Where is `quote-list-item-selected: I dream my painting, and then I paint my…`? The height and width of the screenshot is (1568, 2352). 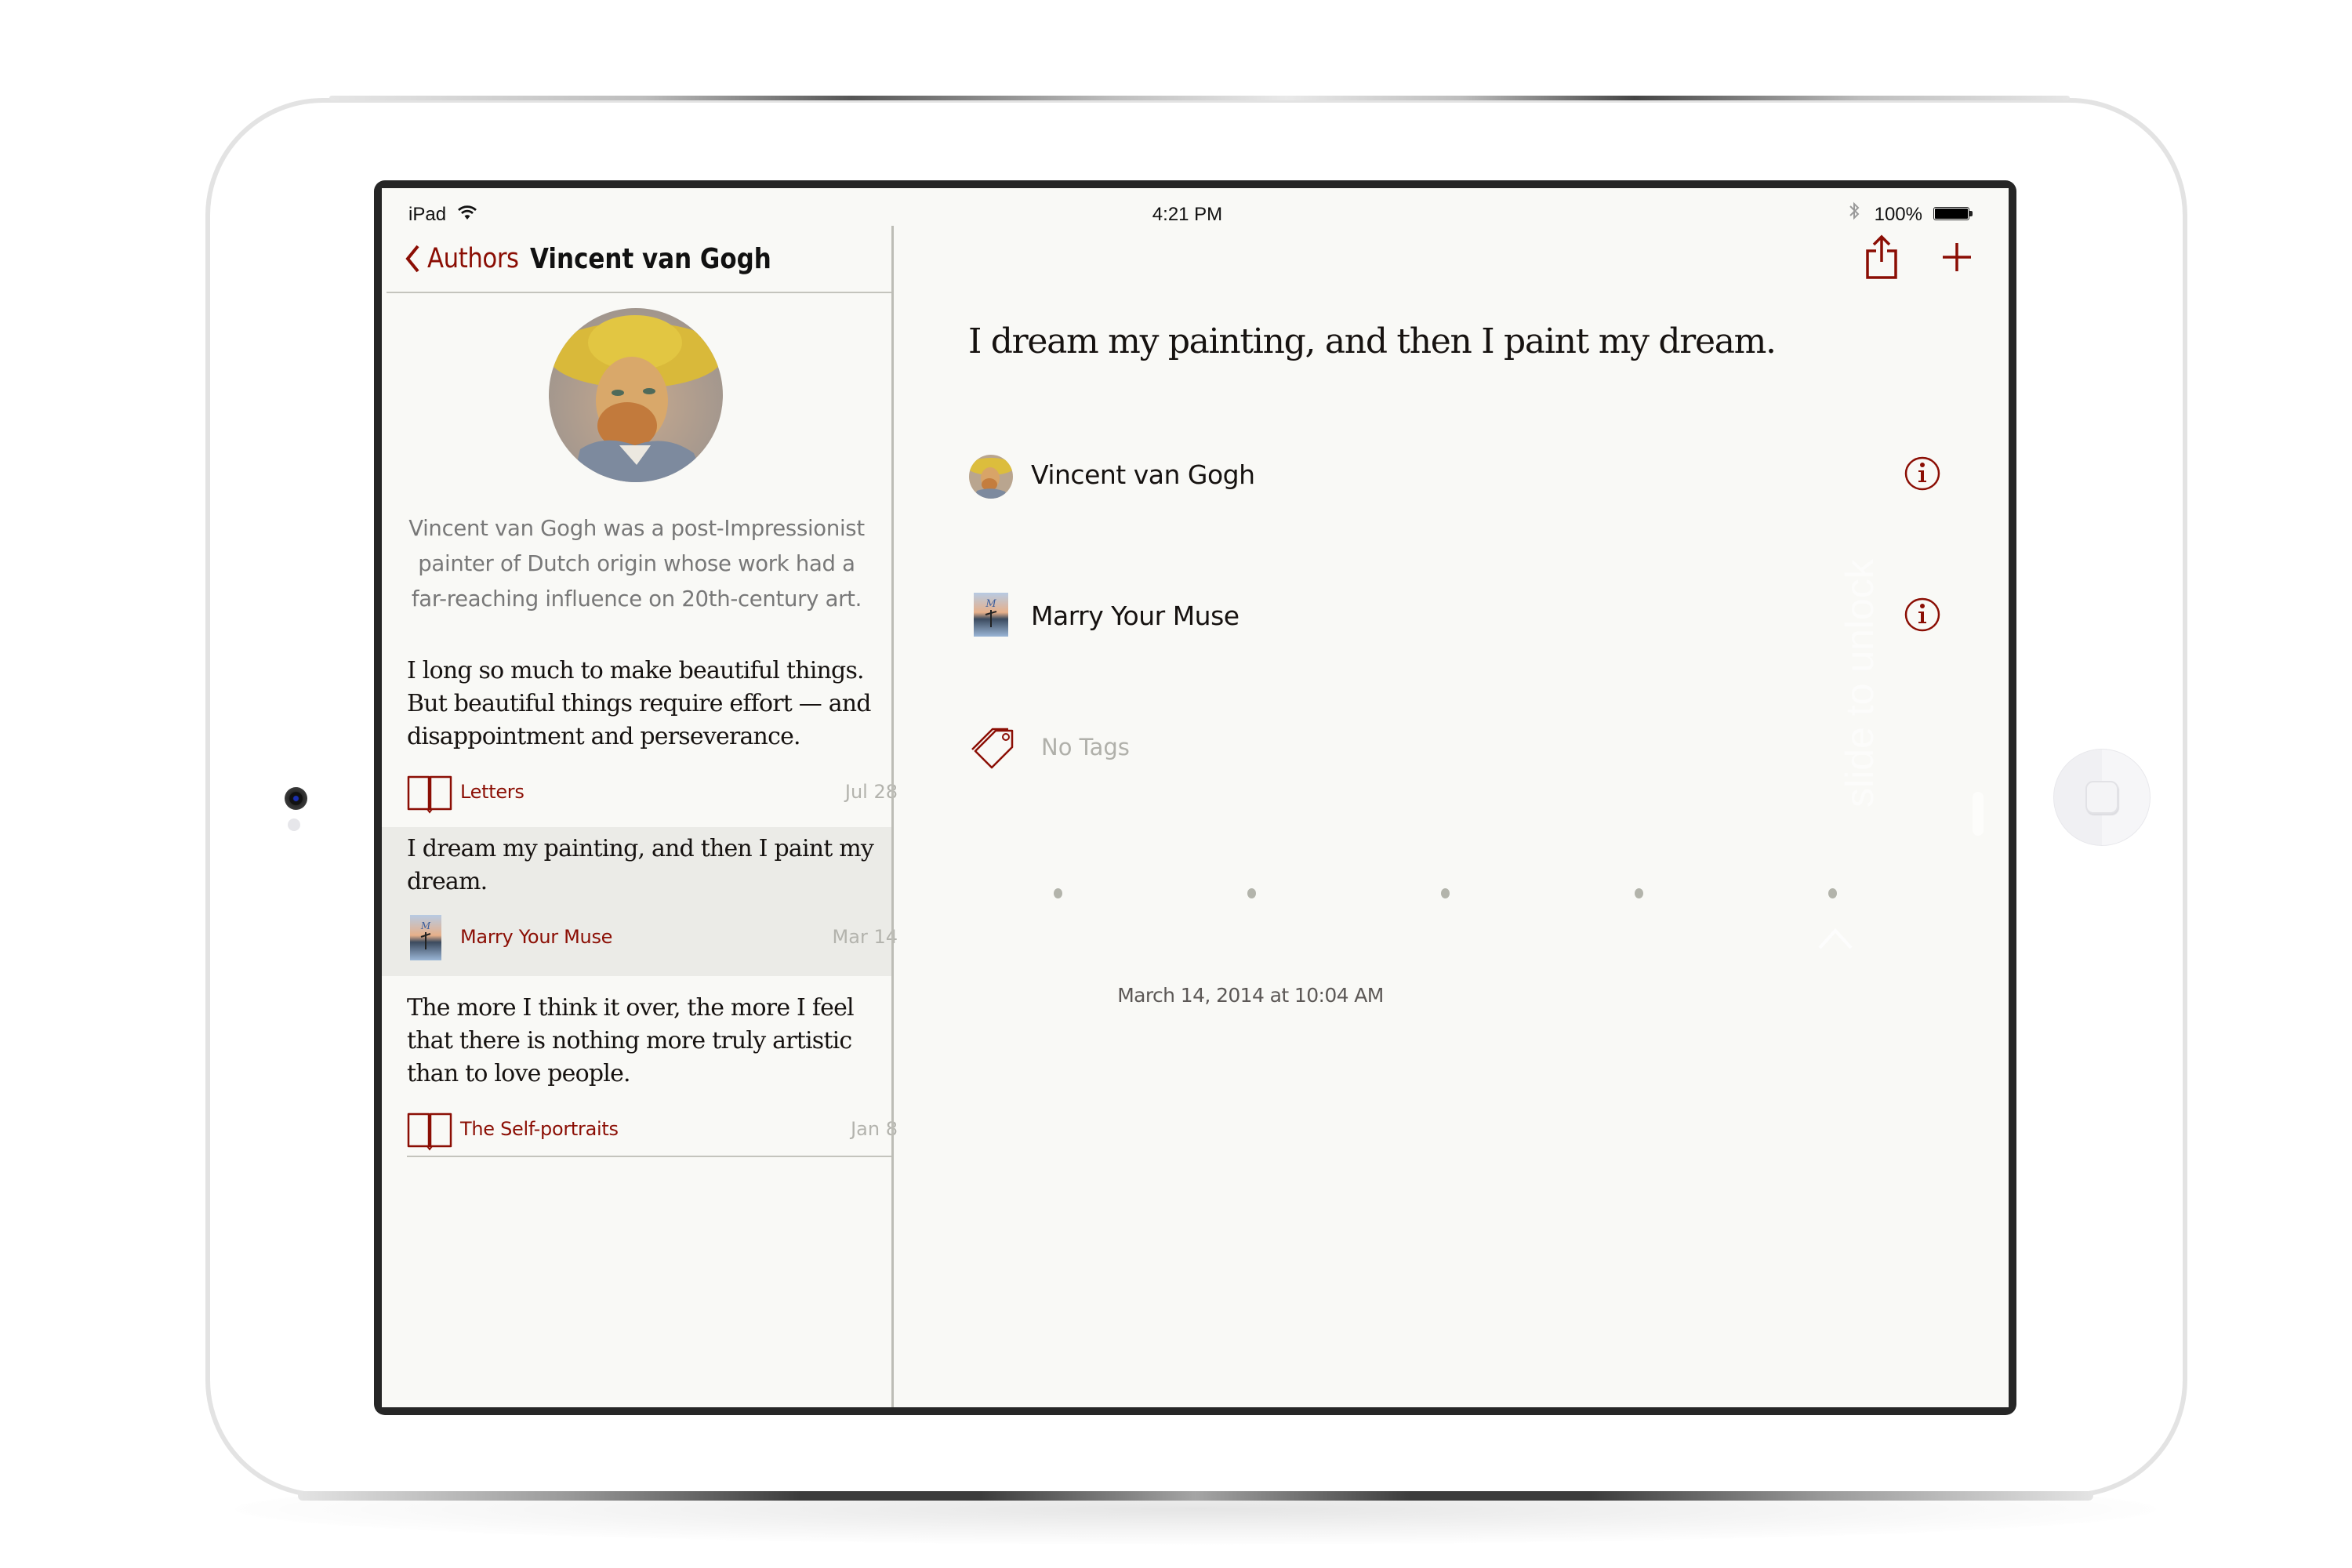 quote-list-item-selected: I dream my painting, and then I paint my… is located at coordinates (640, 901).